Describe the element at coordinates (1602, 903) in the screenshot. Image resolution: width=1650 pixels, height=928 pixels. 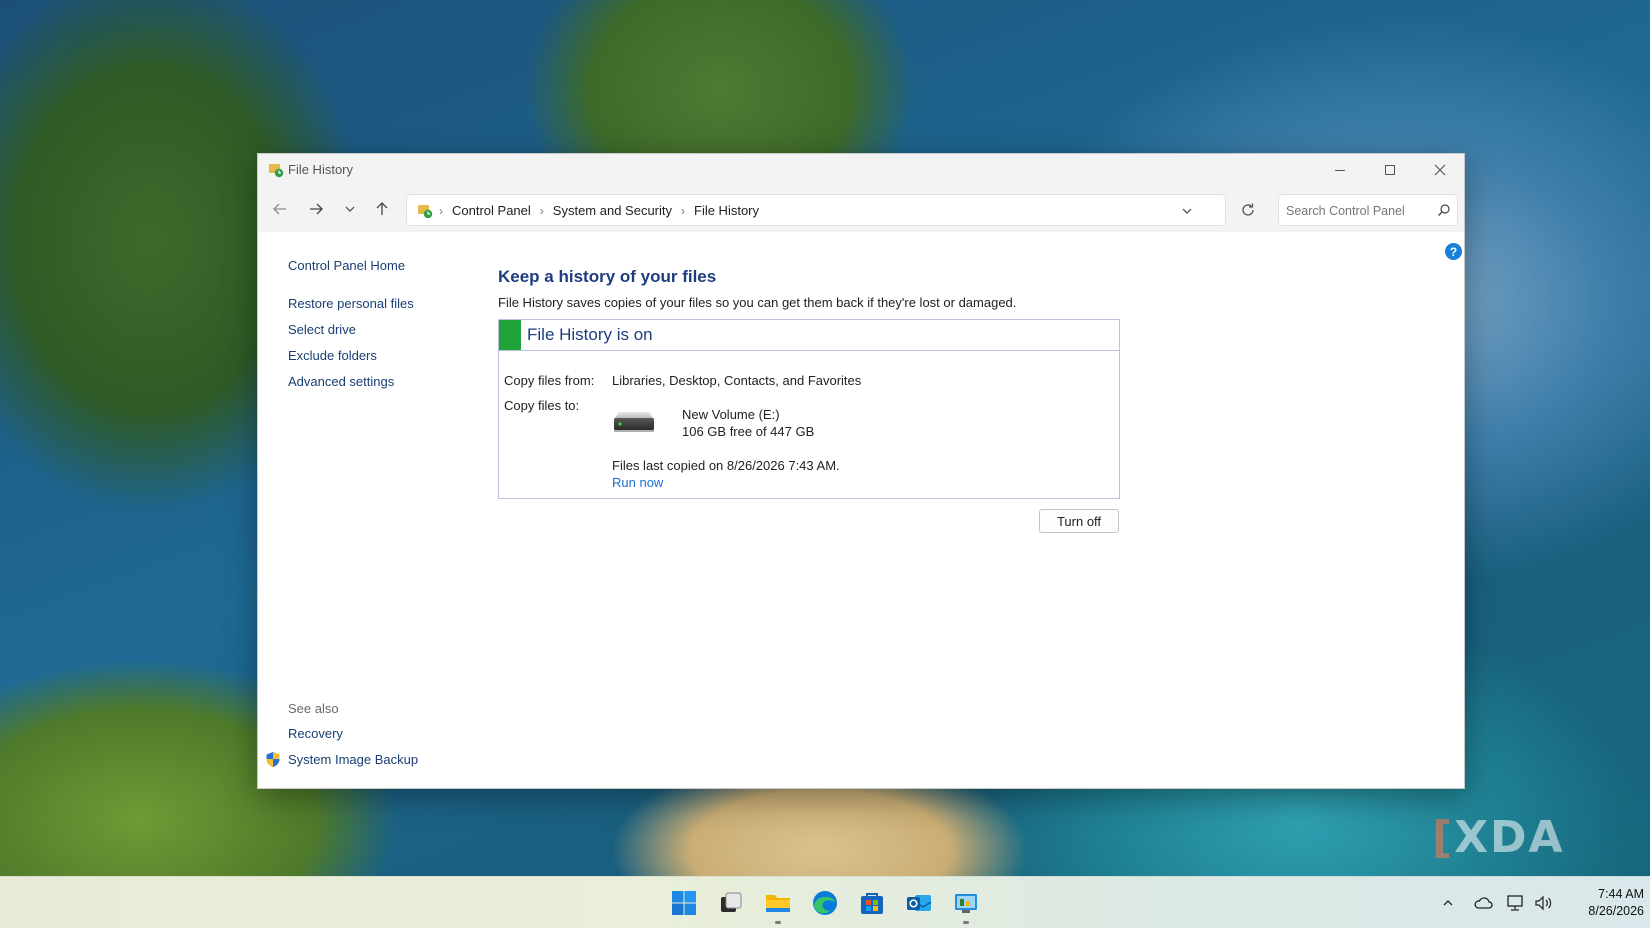
I see `clock: 7:44 AM 8/26/2026` at that location.